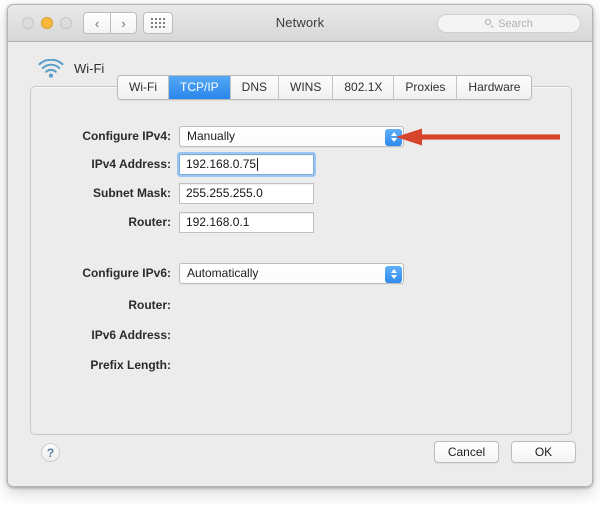 This screenshot has width=600, height=505. I want to click on ipv4-router-input: 192.168.0.1, so click(246, 222).